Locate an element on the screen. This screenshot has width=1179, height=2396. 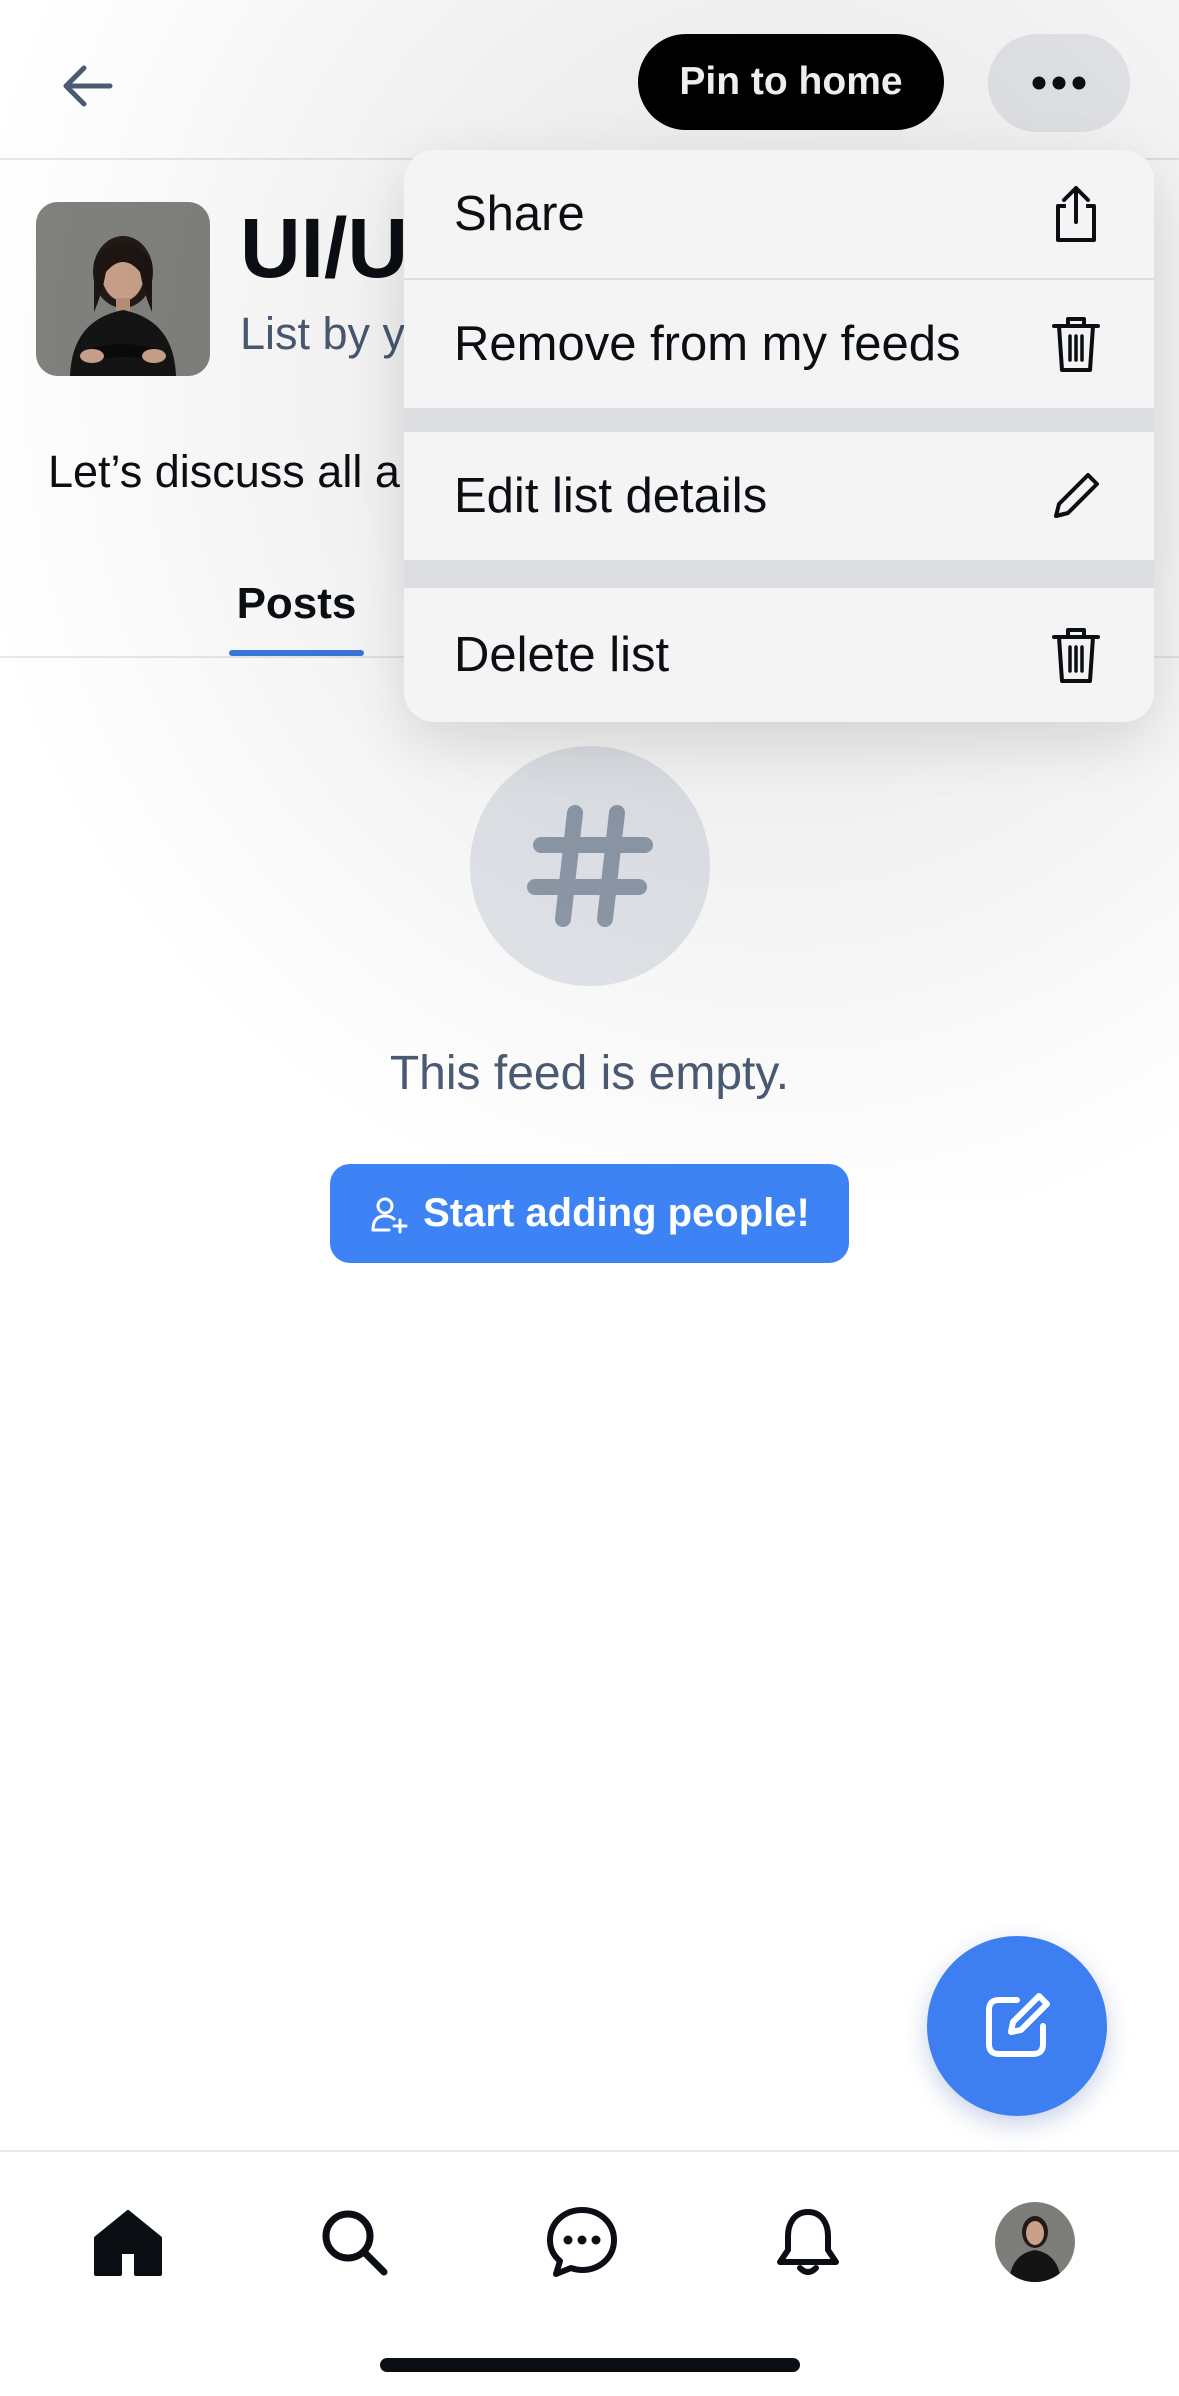
menu-item-share-label: Share is located at coordinates (519, 214).